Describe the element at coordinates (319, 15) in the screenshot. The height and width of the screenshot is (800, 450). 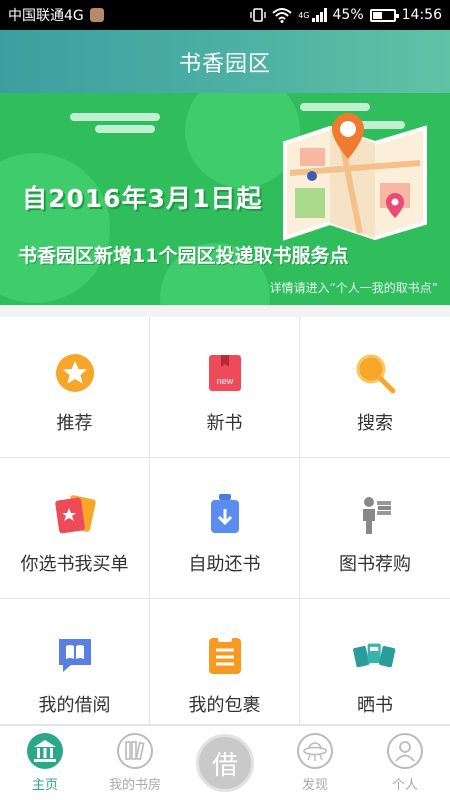
I see `signal-icon` at that location.